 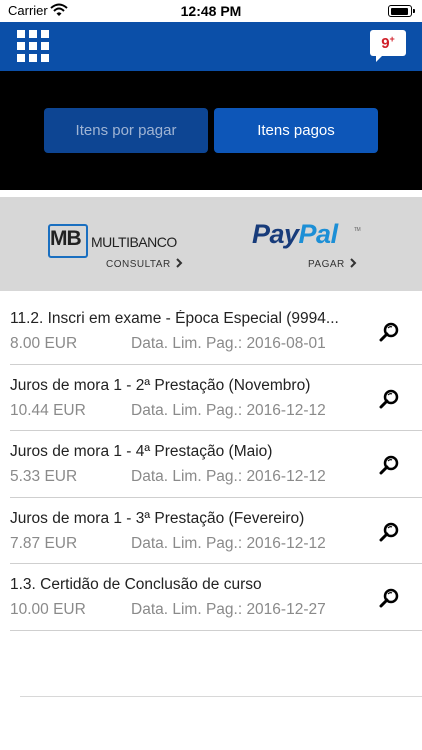 What do you see at coordinates (66, 238) in the screenshot?
I see `multibanco-logo-letters: MB` at bounding box center [66, 238].